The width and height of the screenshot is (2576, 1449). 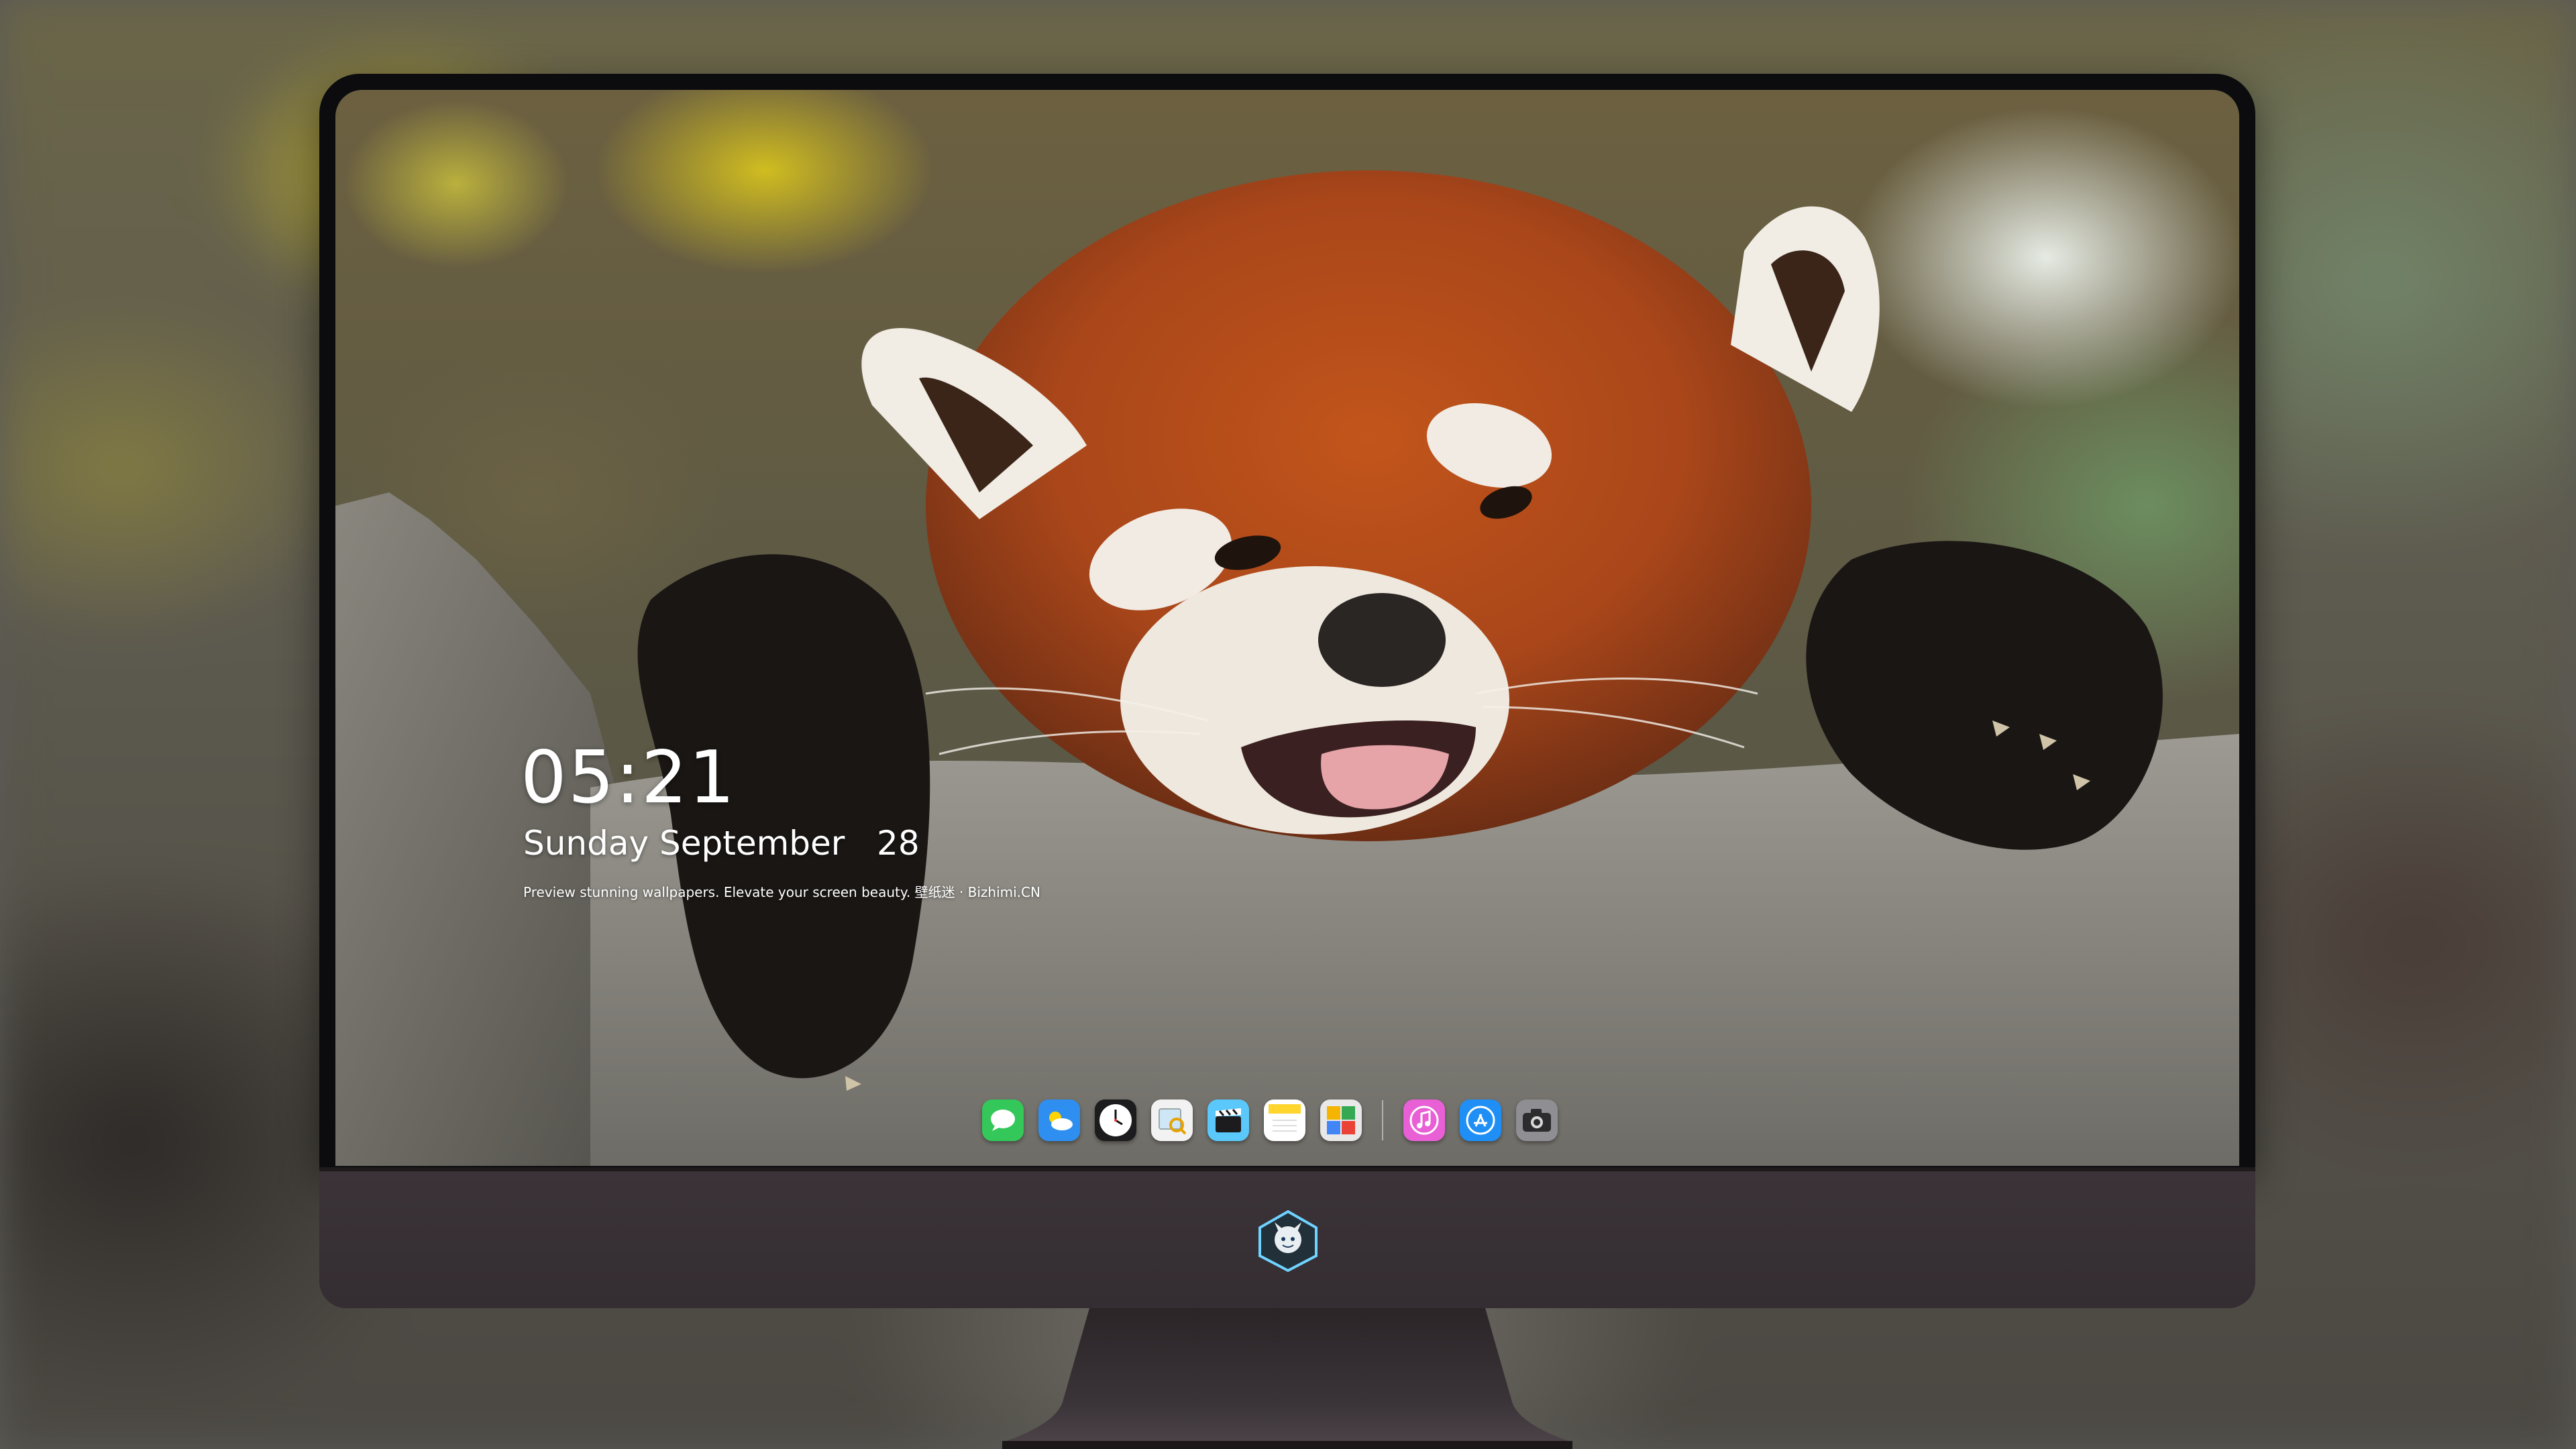 What do you see at coordinates (1382, 1120) in the screenshot?
I see `dock-separator` at bounding box center [1382, 1120].